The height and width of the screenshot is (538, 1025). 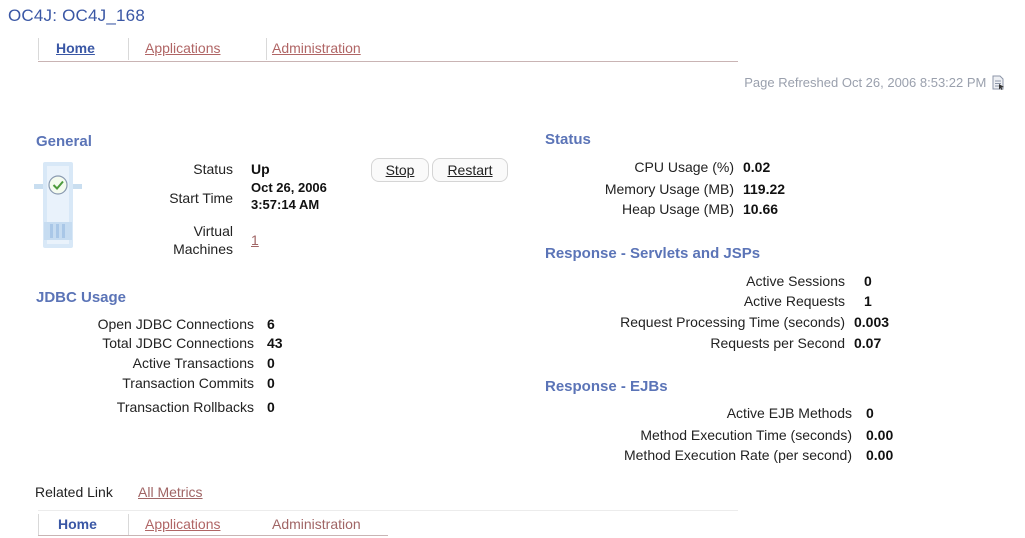 I want to click on jdbc-rollbacks-label: Transaction Rollbacks, so click(x=185, y=407).